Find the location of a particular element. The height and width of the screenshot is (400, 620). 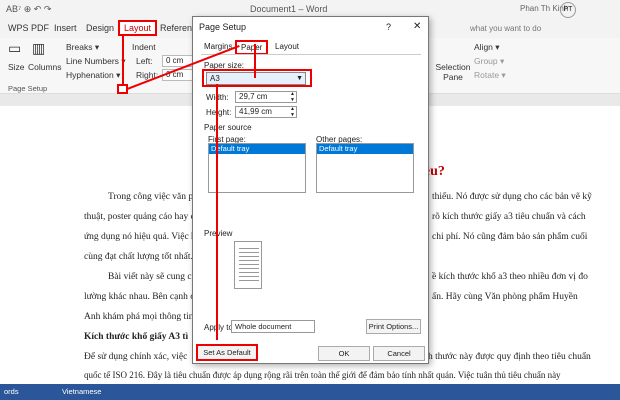

dialog-title: Page Setup is located at coordinates (223, 27).